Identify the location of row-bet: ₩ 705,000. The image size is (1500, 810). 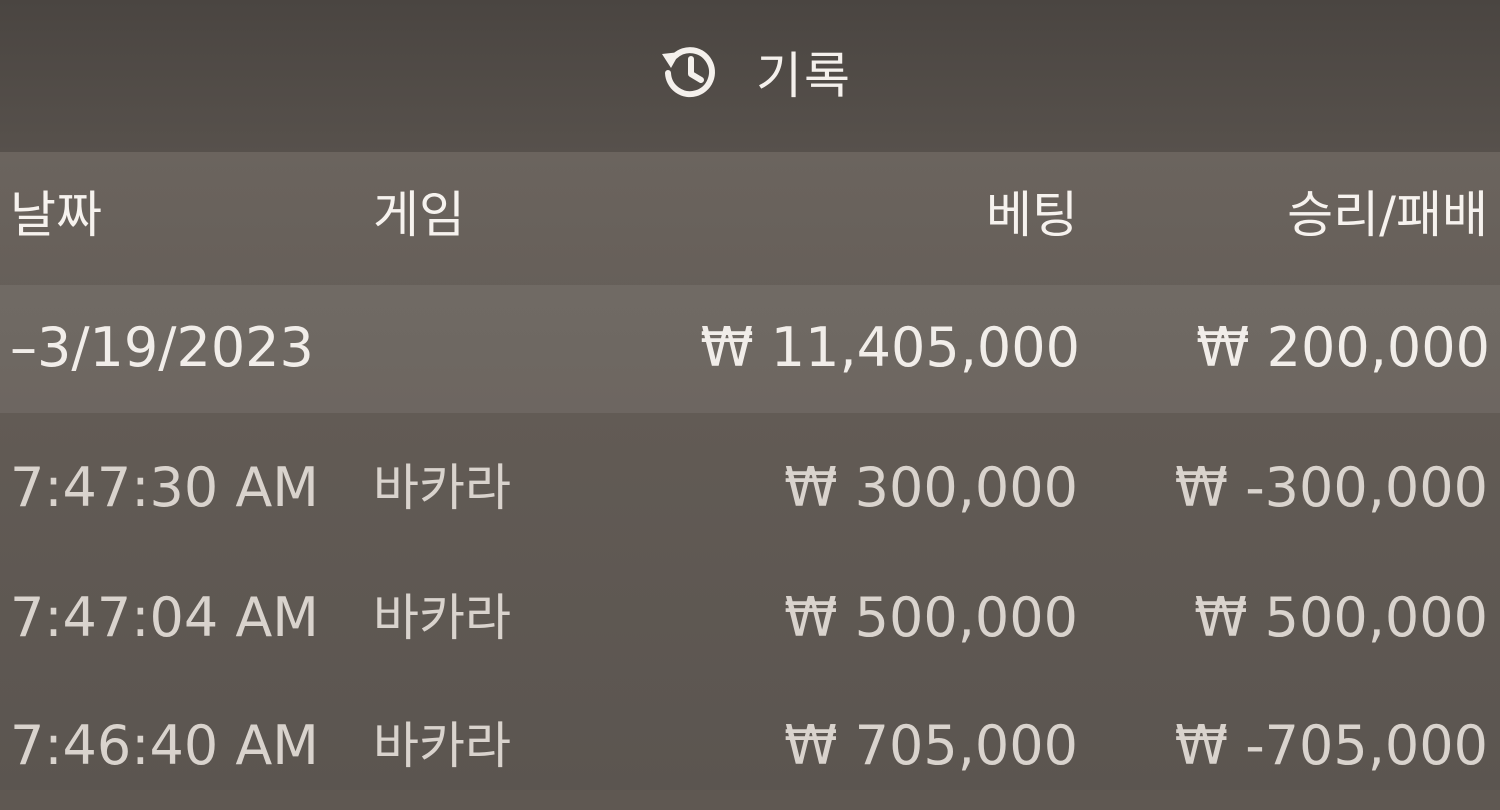
(931, 745).